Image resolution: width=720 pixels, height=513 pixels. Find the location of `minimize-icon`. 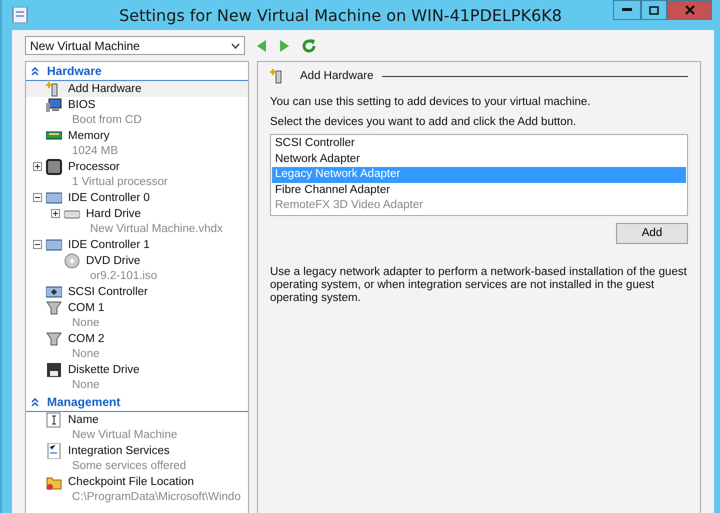

minimize-icon is located at coordinates (627, 10).